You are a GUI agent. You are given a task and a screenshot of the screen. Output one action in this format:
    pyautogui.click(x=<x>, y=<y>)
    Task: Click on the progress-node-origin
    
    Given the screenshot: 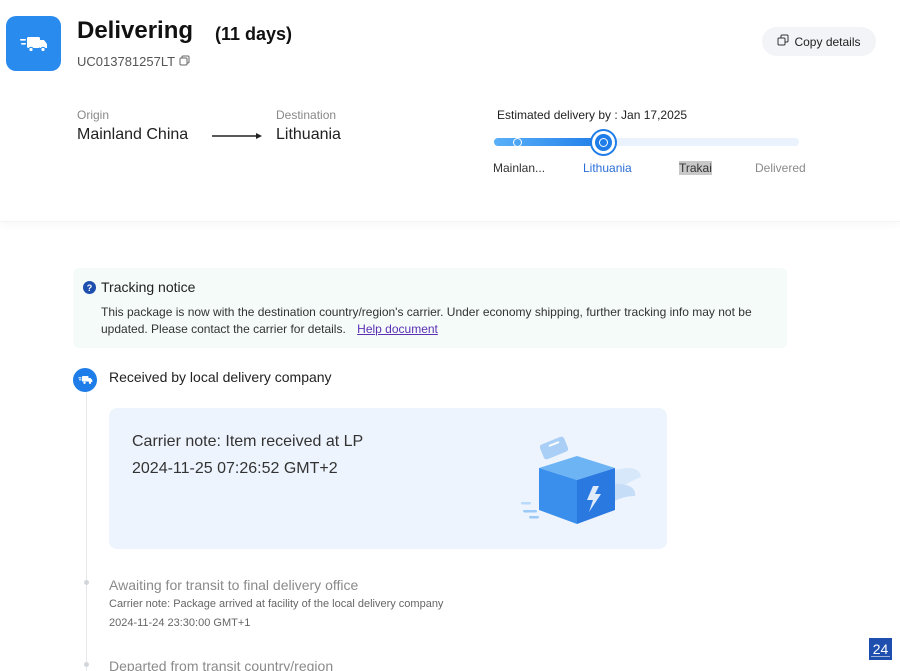 What is the action you would take?
    pyautogui.click(x=517, y=142)
    